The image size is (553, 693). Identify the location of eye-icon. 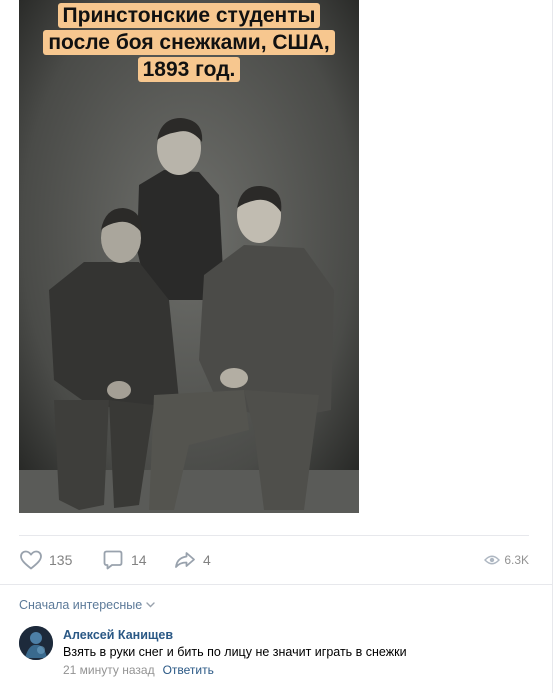
(492, 560).